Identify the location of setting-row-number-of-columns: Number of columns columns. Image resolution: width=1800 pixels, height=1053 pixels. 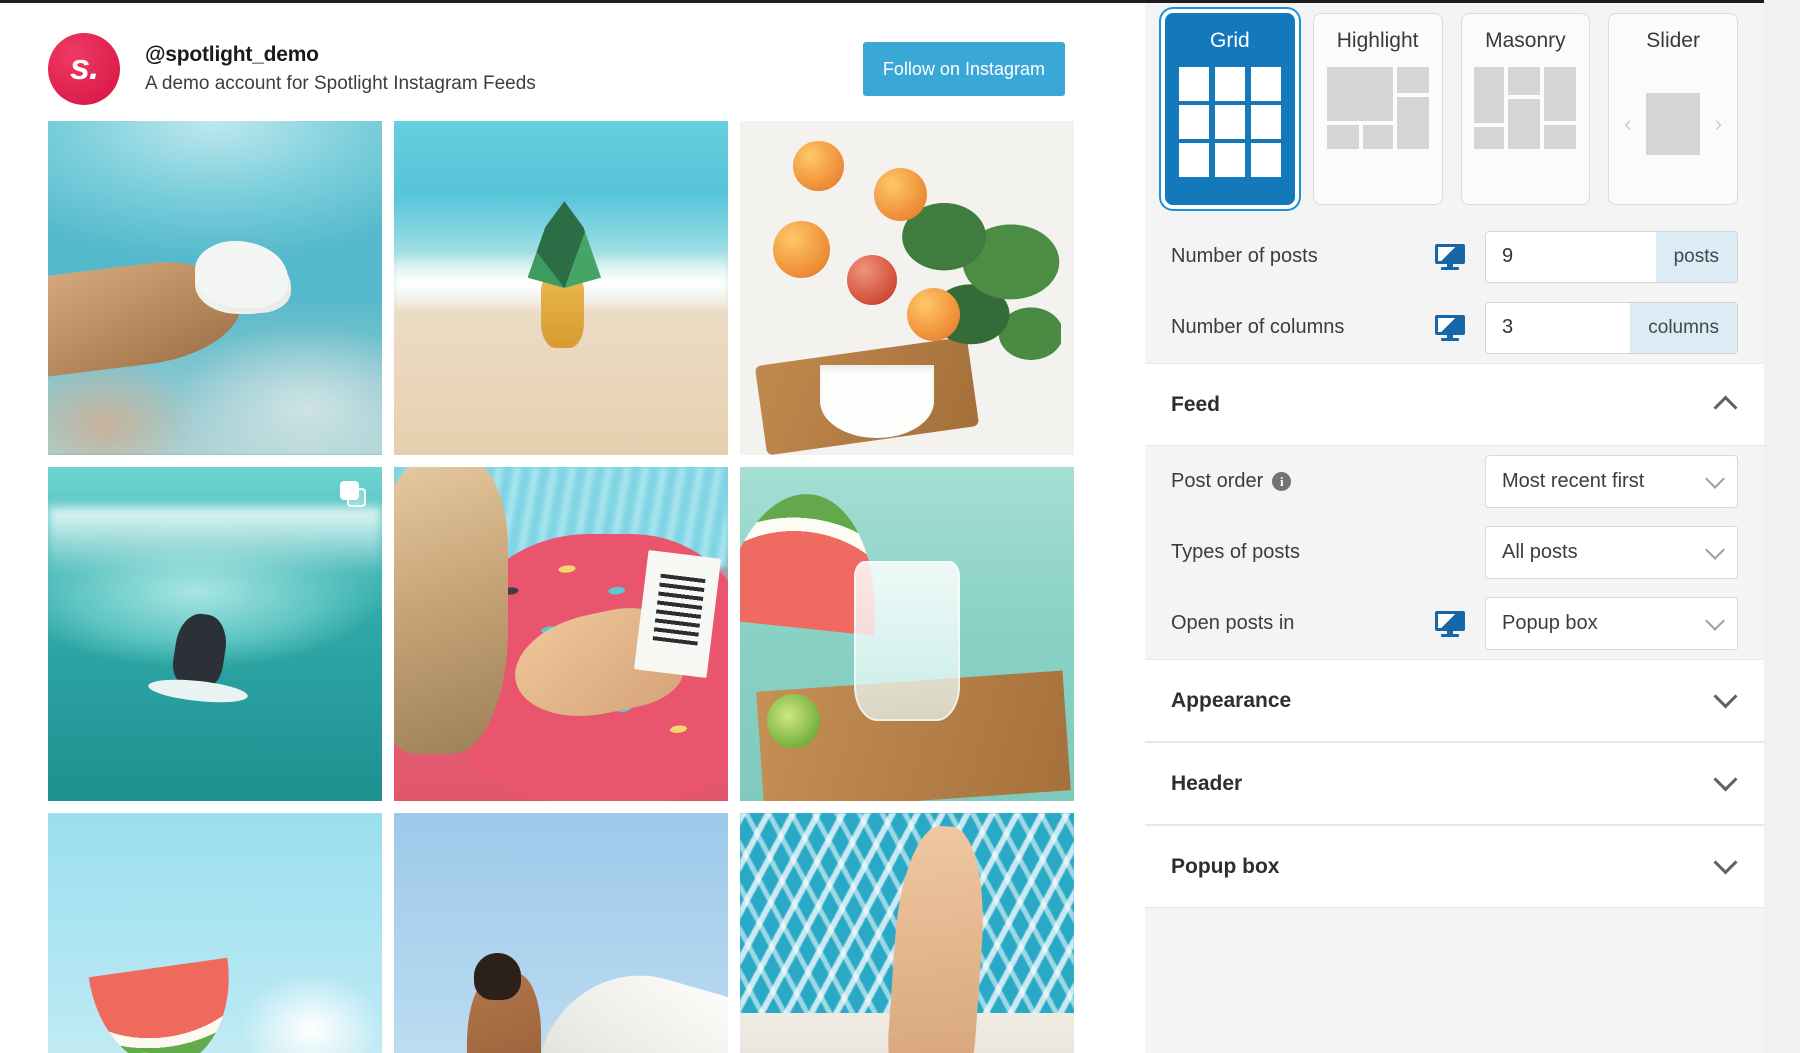
(1454, 327).